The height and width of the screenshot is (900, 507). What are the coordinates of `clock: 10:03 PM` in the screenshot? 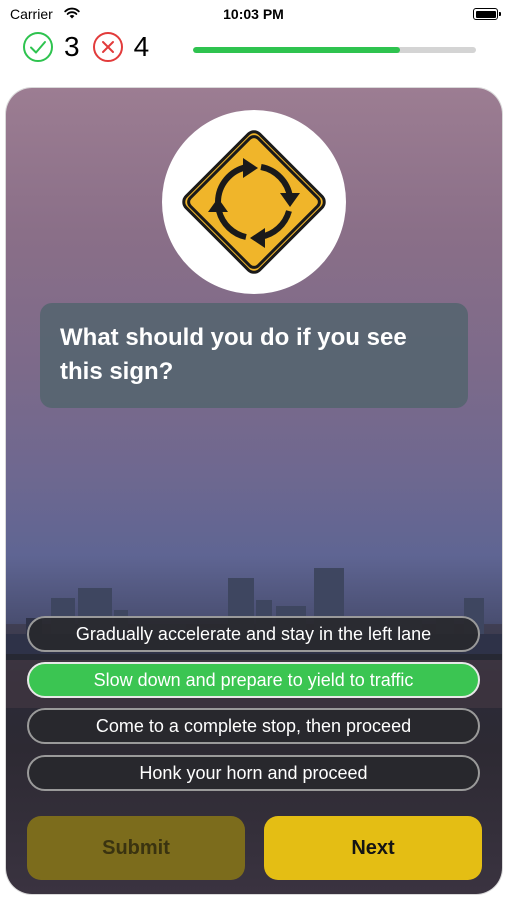 It's located at (253, 14).